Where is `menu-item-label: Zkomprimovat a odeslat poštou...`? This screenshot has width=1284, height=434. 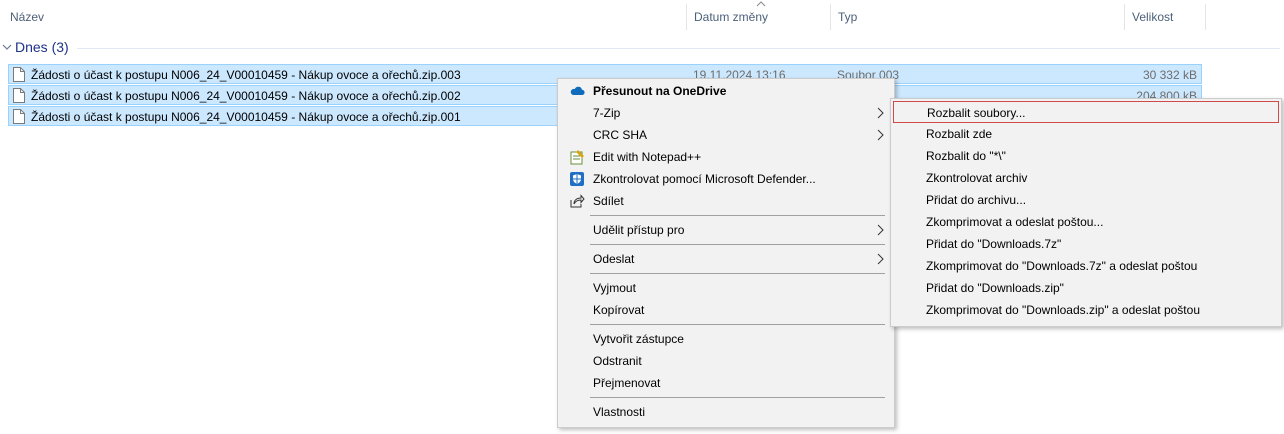 menu-item-label: Zkomprimovat a odeslat poštou... is located at coordinates (1015, 222).